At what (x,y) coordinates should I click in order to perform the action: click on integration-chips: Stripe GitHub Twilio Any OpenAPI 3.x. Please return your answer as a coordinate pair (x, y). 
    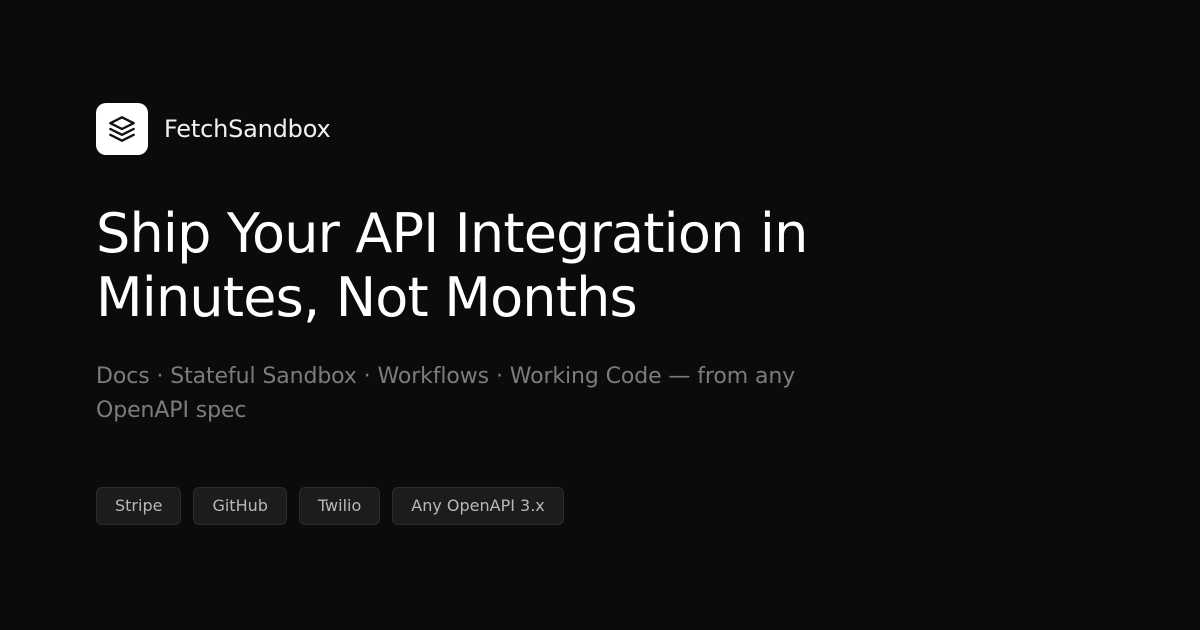
    Looking at the image, I should click on (330, 506).